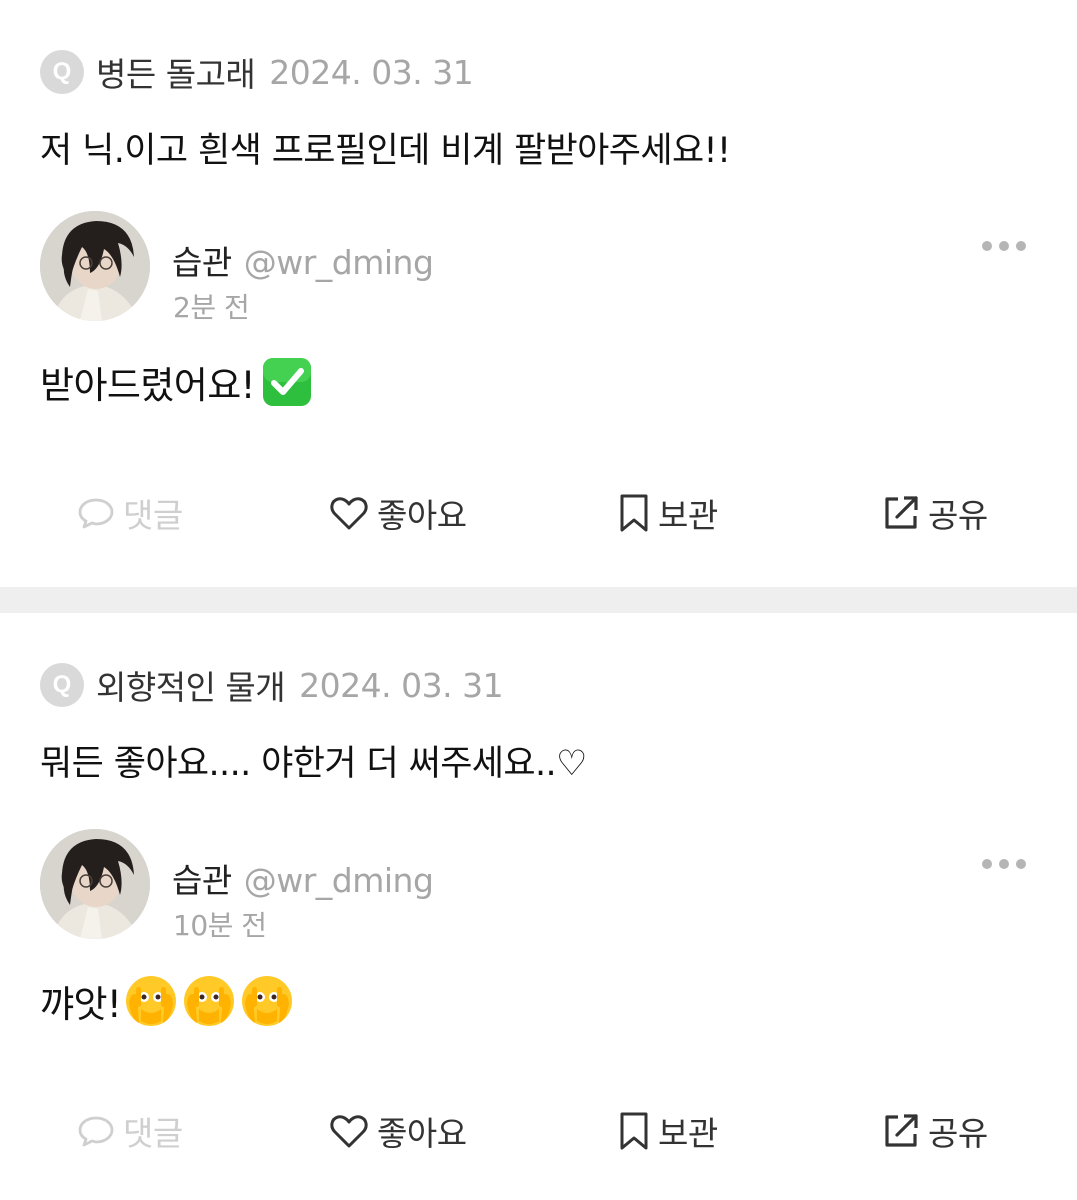 The width and height of the screenshot is (1077, 1200). Describe the element at coordinates (538, 600) in the screenshot. I see `post-divider` at that location.